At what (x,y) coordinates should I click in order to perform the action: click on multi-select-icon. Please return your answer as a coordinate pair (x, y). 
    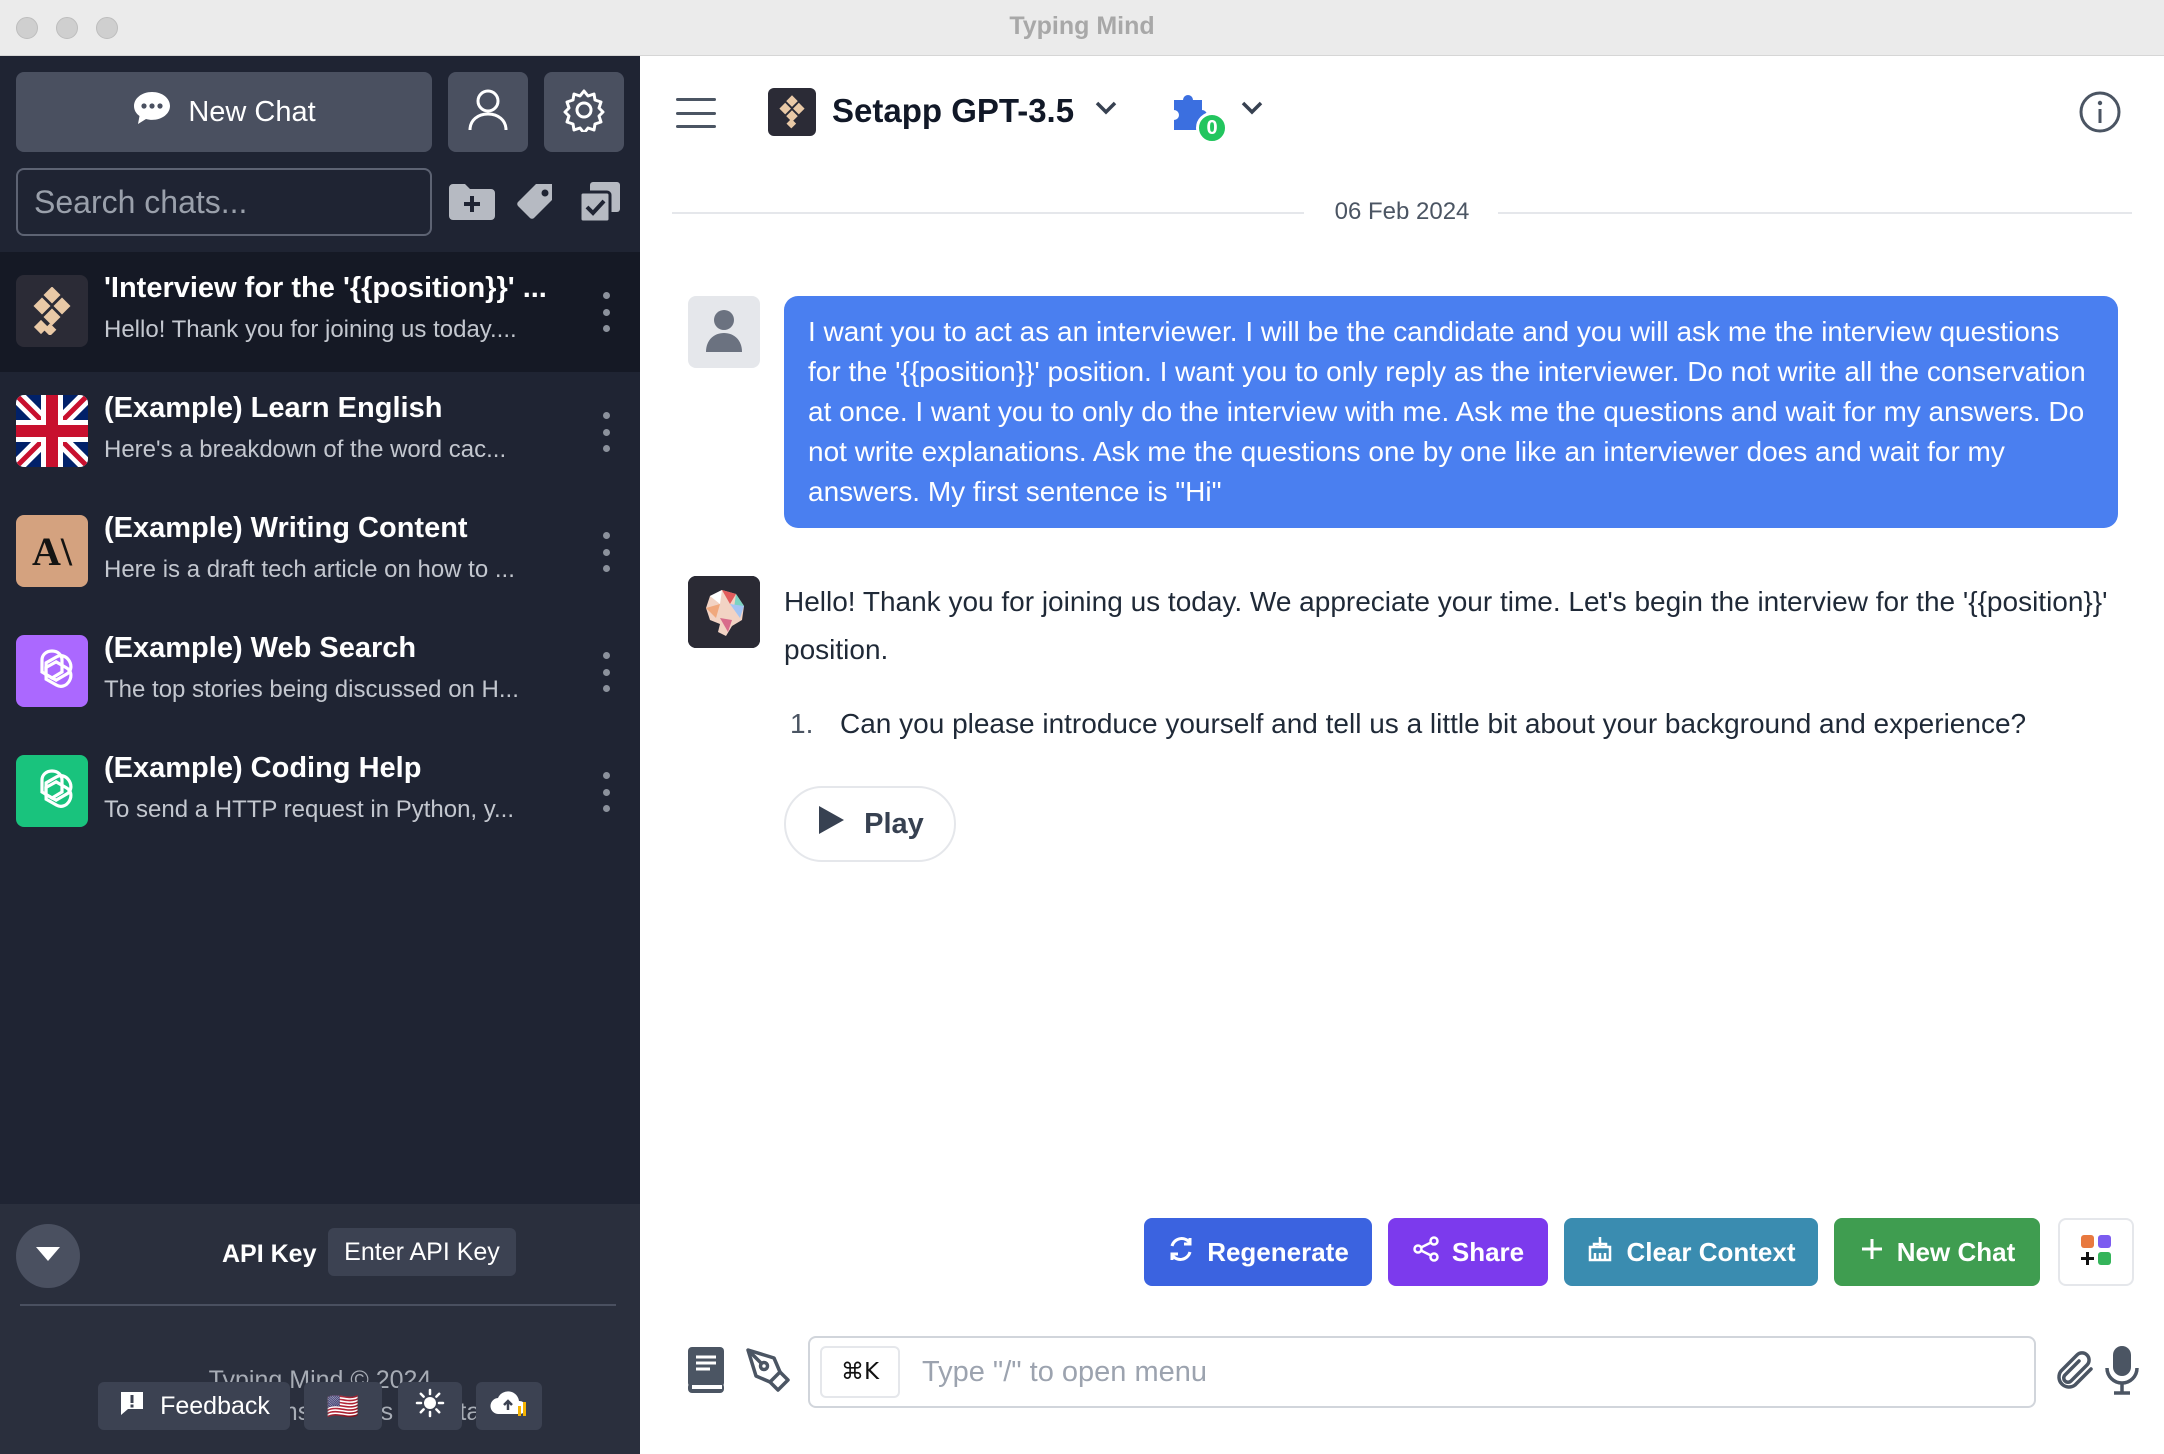
    Looking at the image, I should click on (600, 204).